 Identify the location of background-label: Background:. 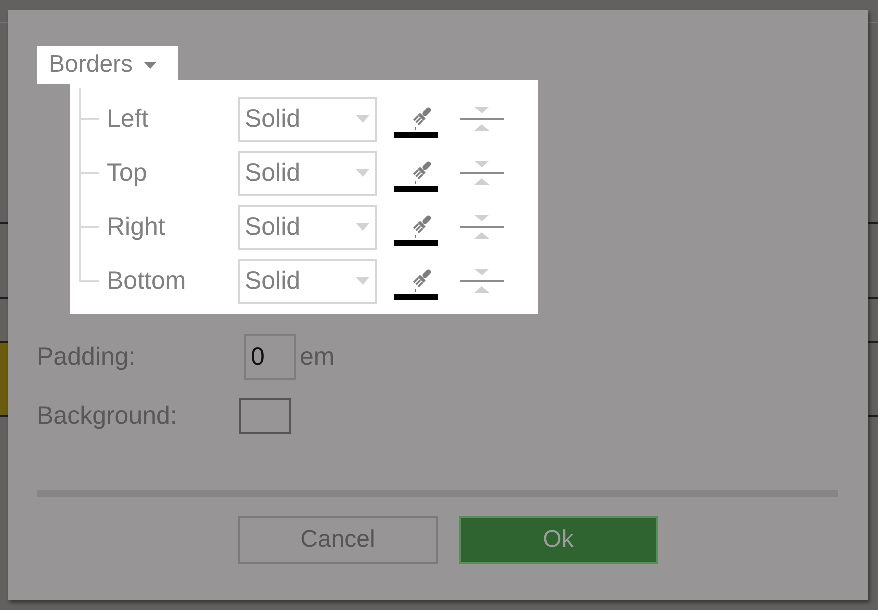
(107, 416).